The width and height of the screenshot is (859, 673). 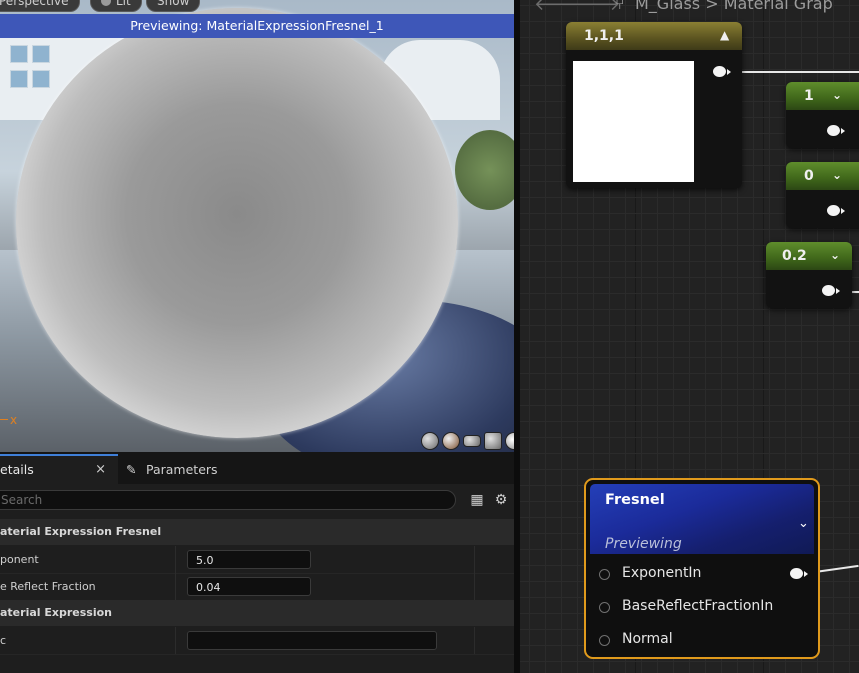 I want to click on gear-icon: ⚙, so click(x=501, y=500).